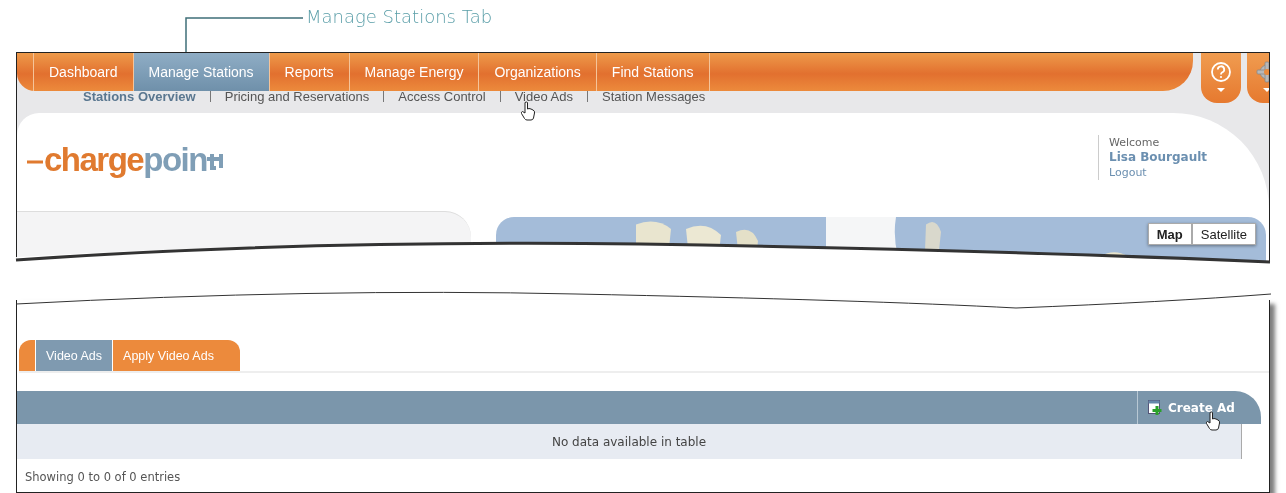 Image resolution: width=1286 pixels, height=493 pixels. I want to click on nav-tab: Organizations, so click(537, 72).